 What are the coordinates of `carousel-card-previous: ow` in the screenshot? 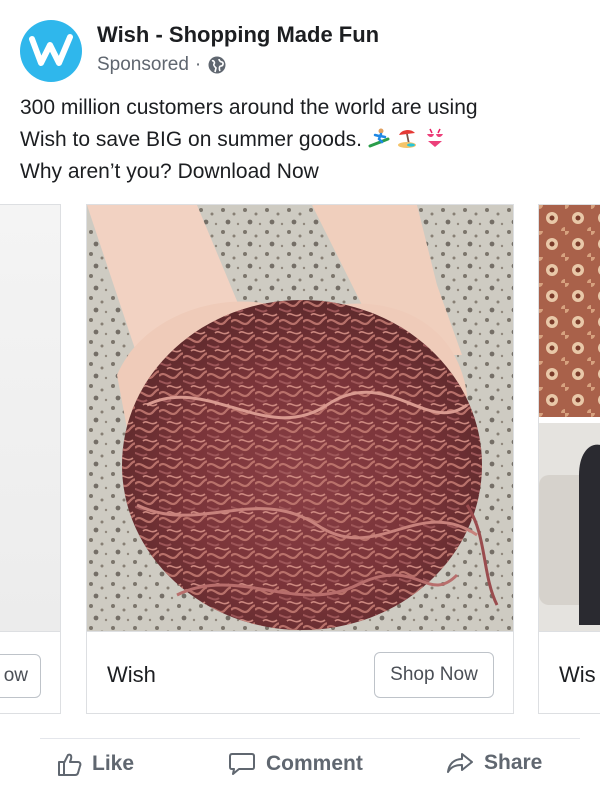 It's located at (30, 459).